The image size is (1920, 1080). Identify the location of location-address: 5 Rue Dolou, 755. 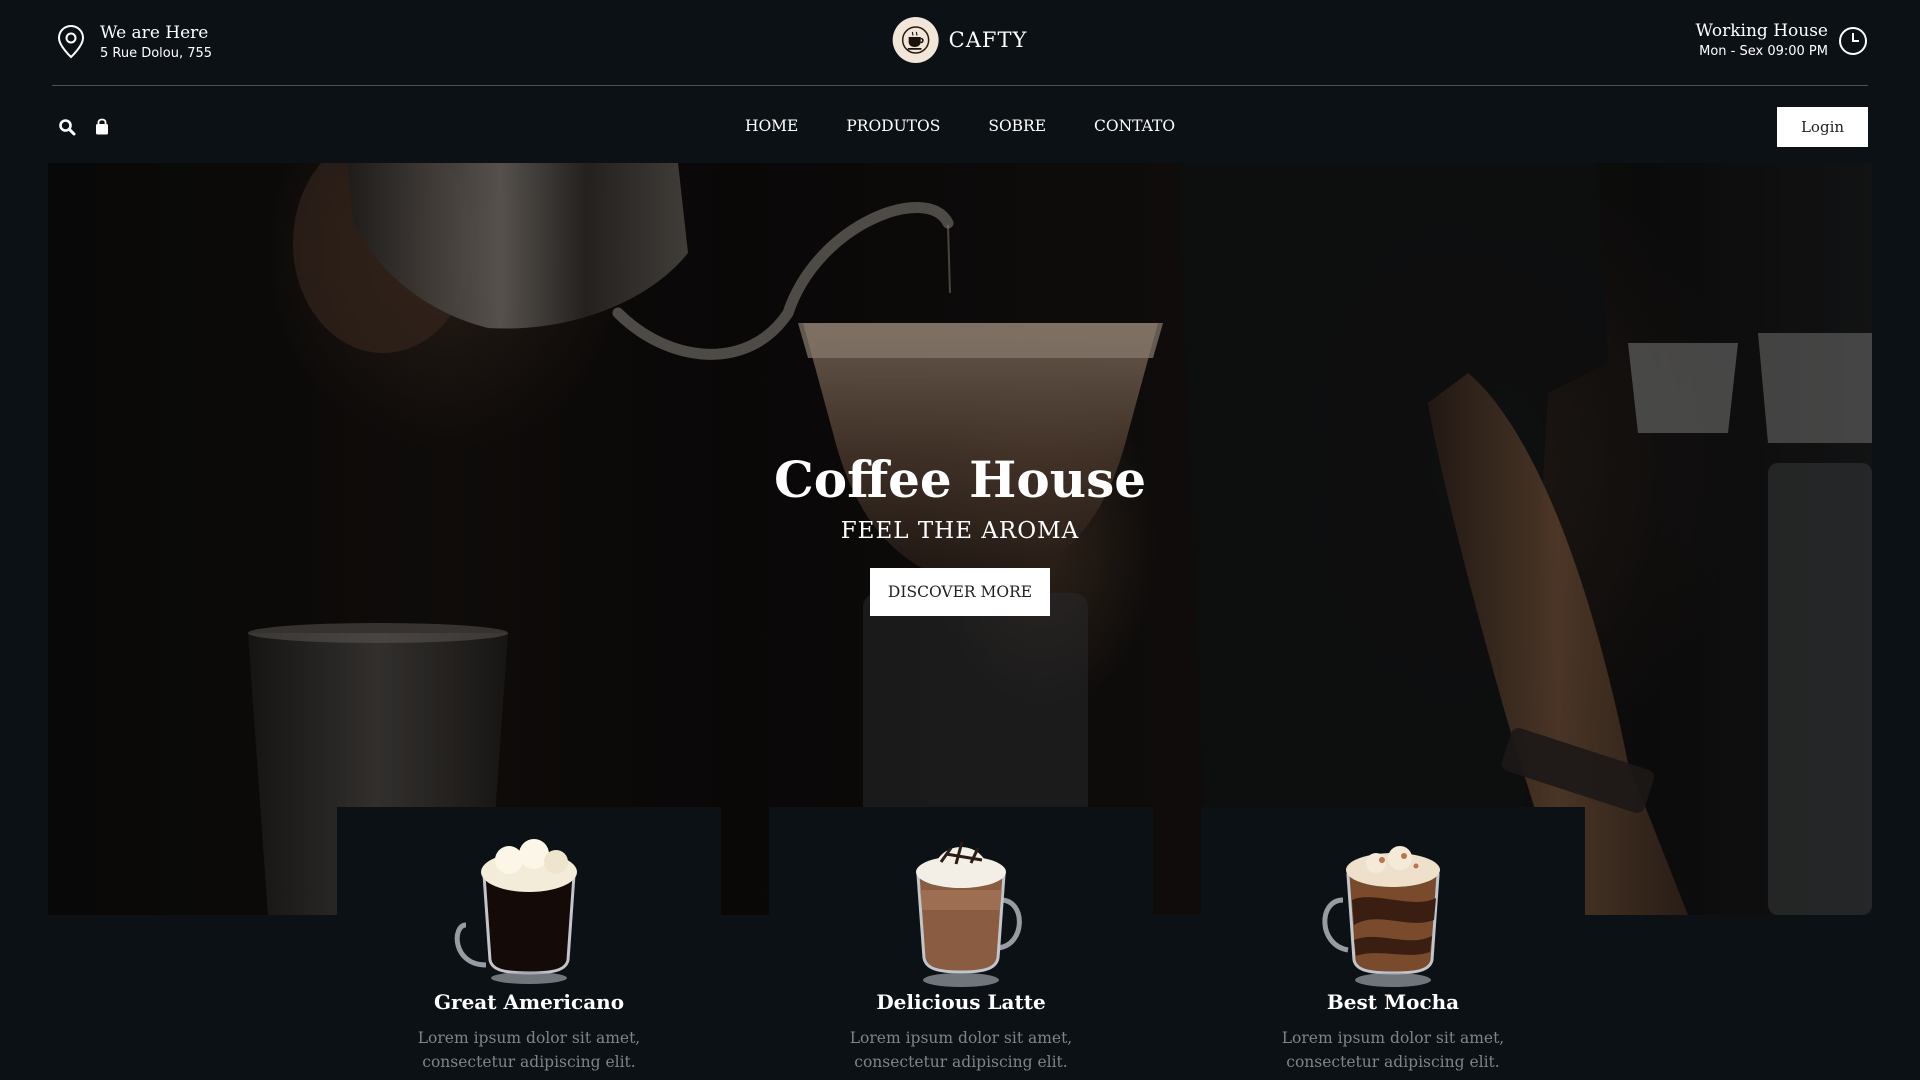
(156, 53).